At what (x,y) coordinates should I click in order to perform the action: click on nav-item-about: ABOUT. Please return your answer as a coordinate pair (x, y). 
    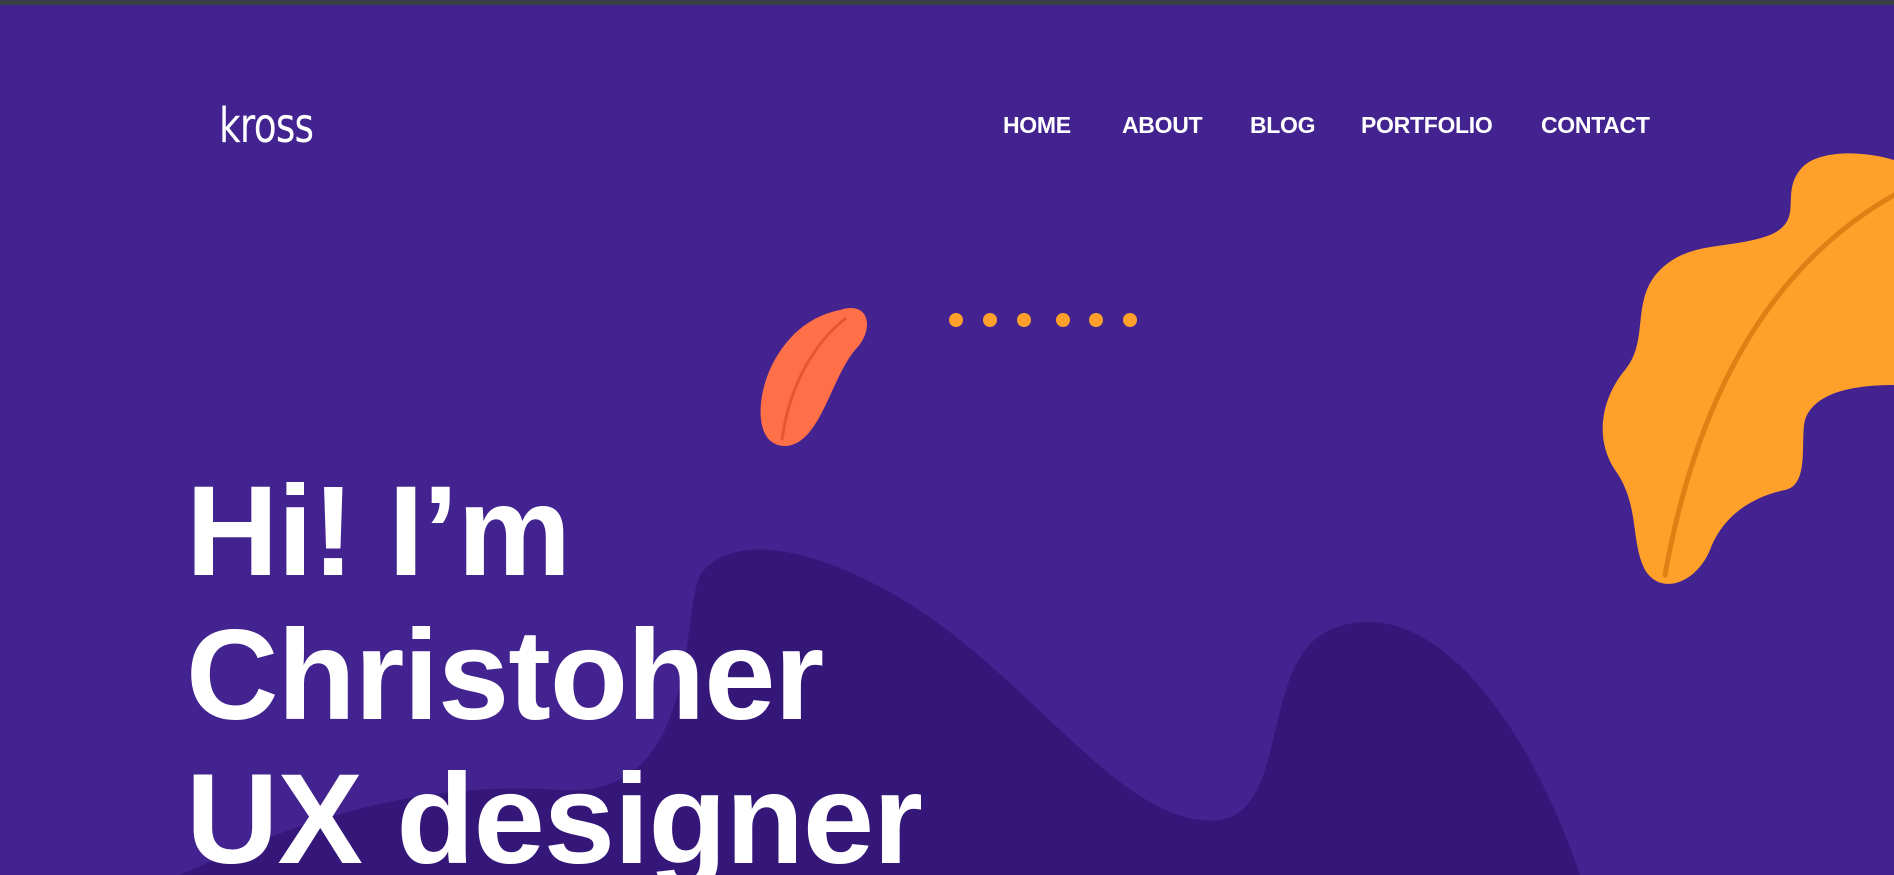
    Looking at the image, I should click on (1162, 125).